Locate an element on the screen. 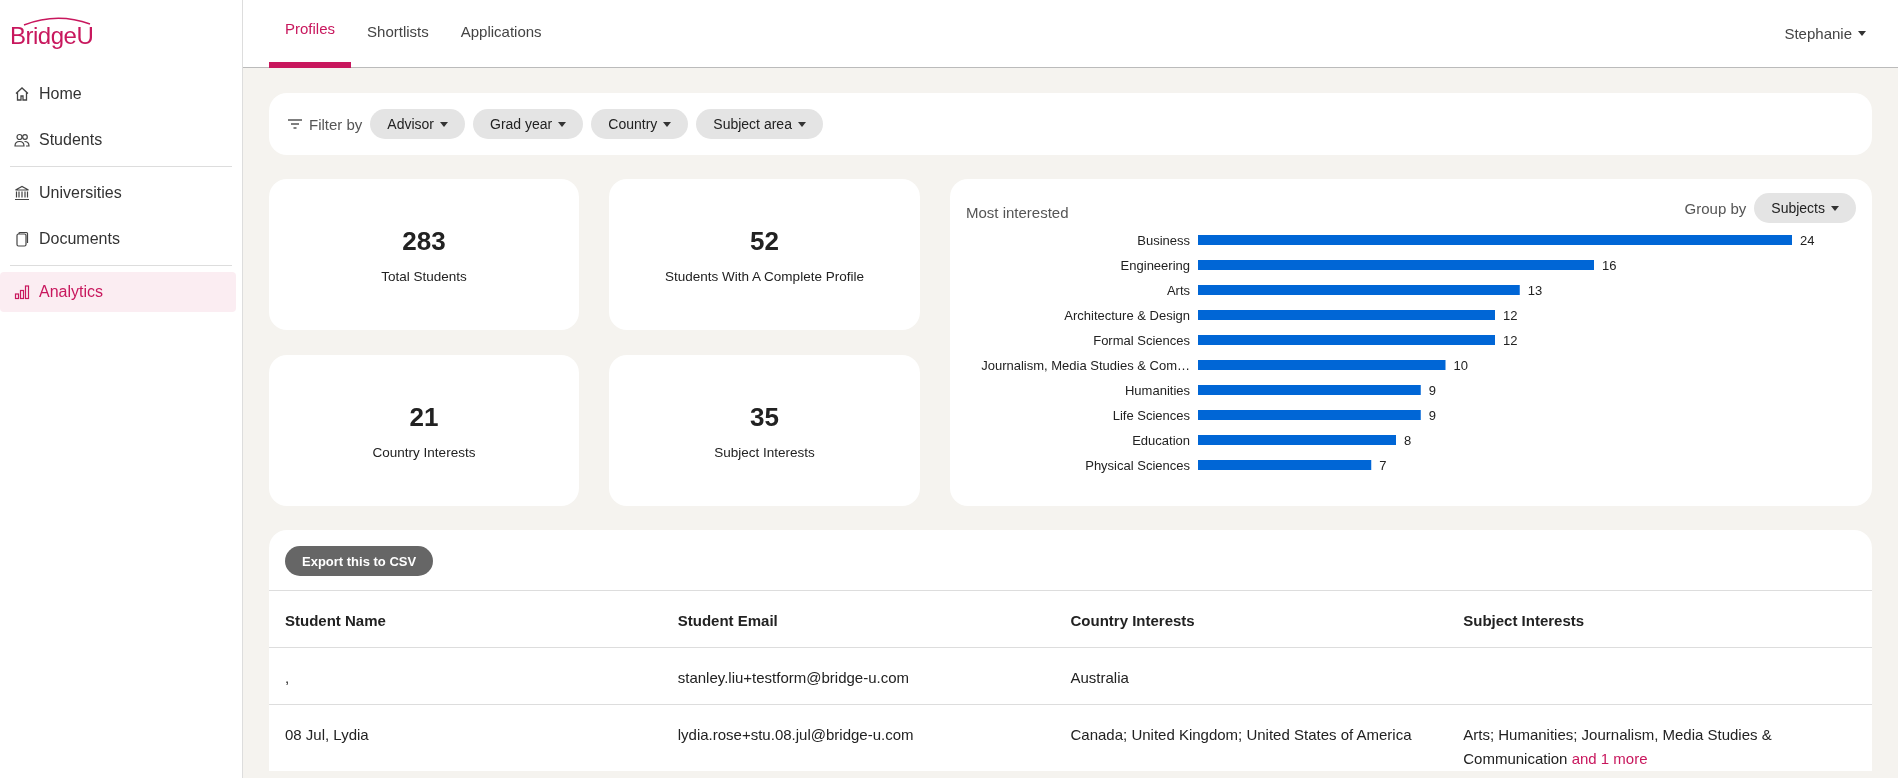  group-by-label: Group by is located at coordinates (1715, 208).